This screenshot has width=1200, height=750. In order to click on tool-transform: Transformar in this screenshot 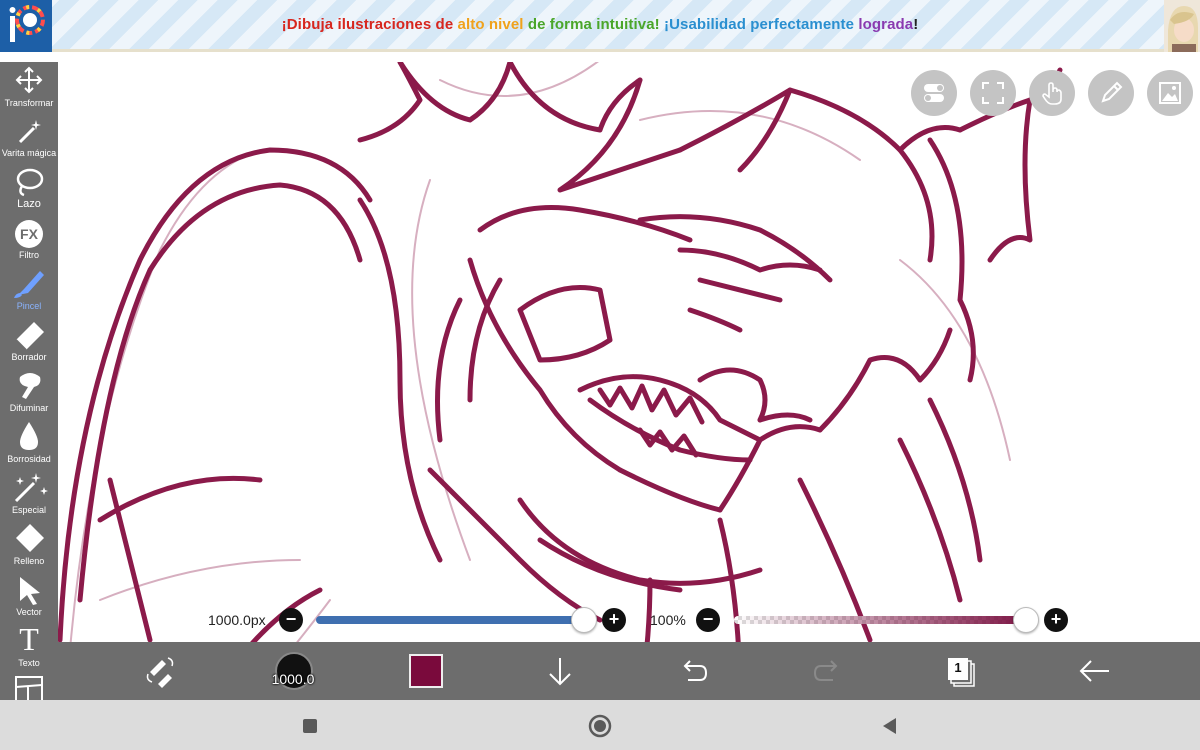, I will do `click(29, 87)`.